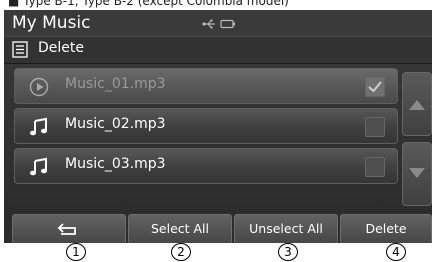 The height and width of the screenshot is (262, 432). I want to click on unselect-all-button: Unselect All, so click(286, 228).